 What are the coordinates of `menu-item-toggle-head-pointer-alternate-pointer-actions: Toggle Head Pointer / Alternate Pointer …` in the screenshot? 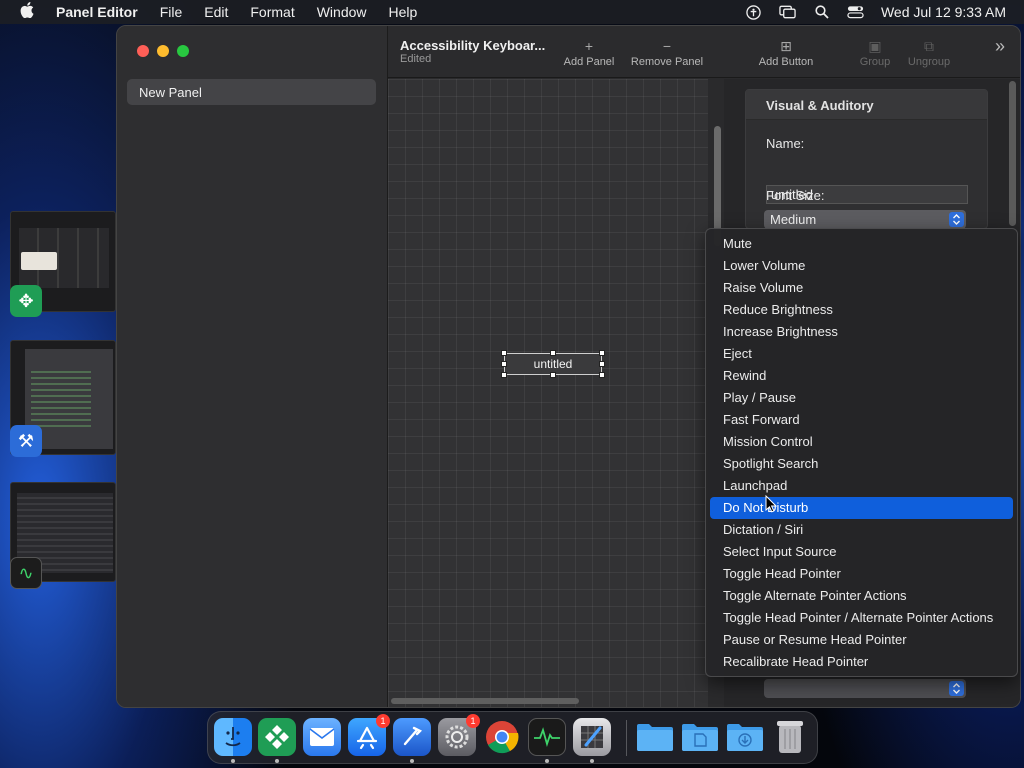 It's located at (861, 618).